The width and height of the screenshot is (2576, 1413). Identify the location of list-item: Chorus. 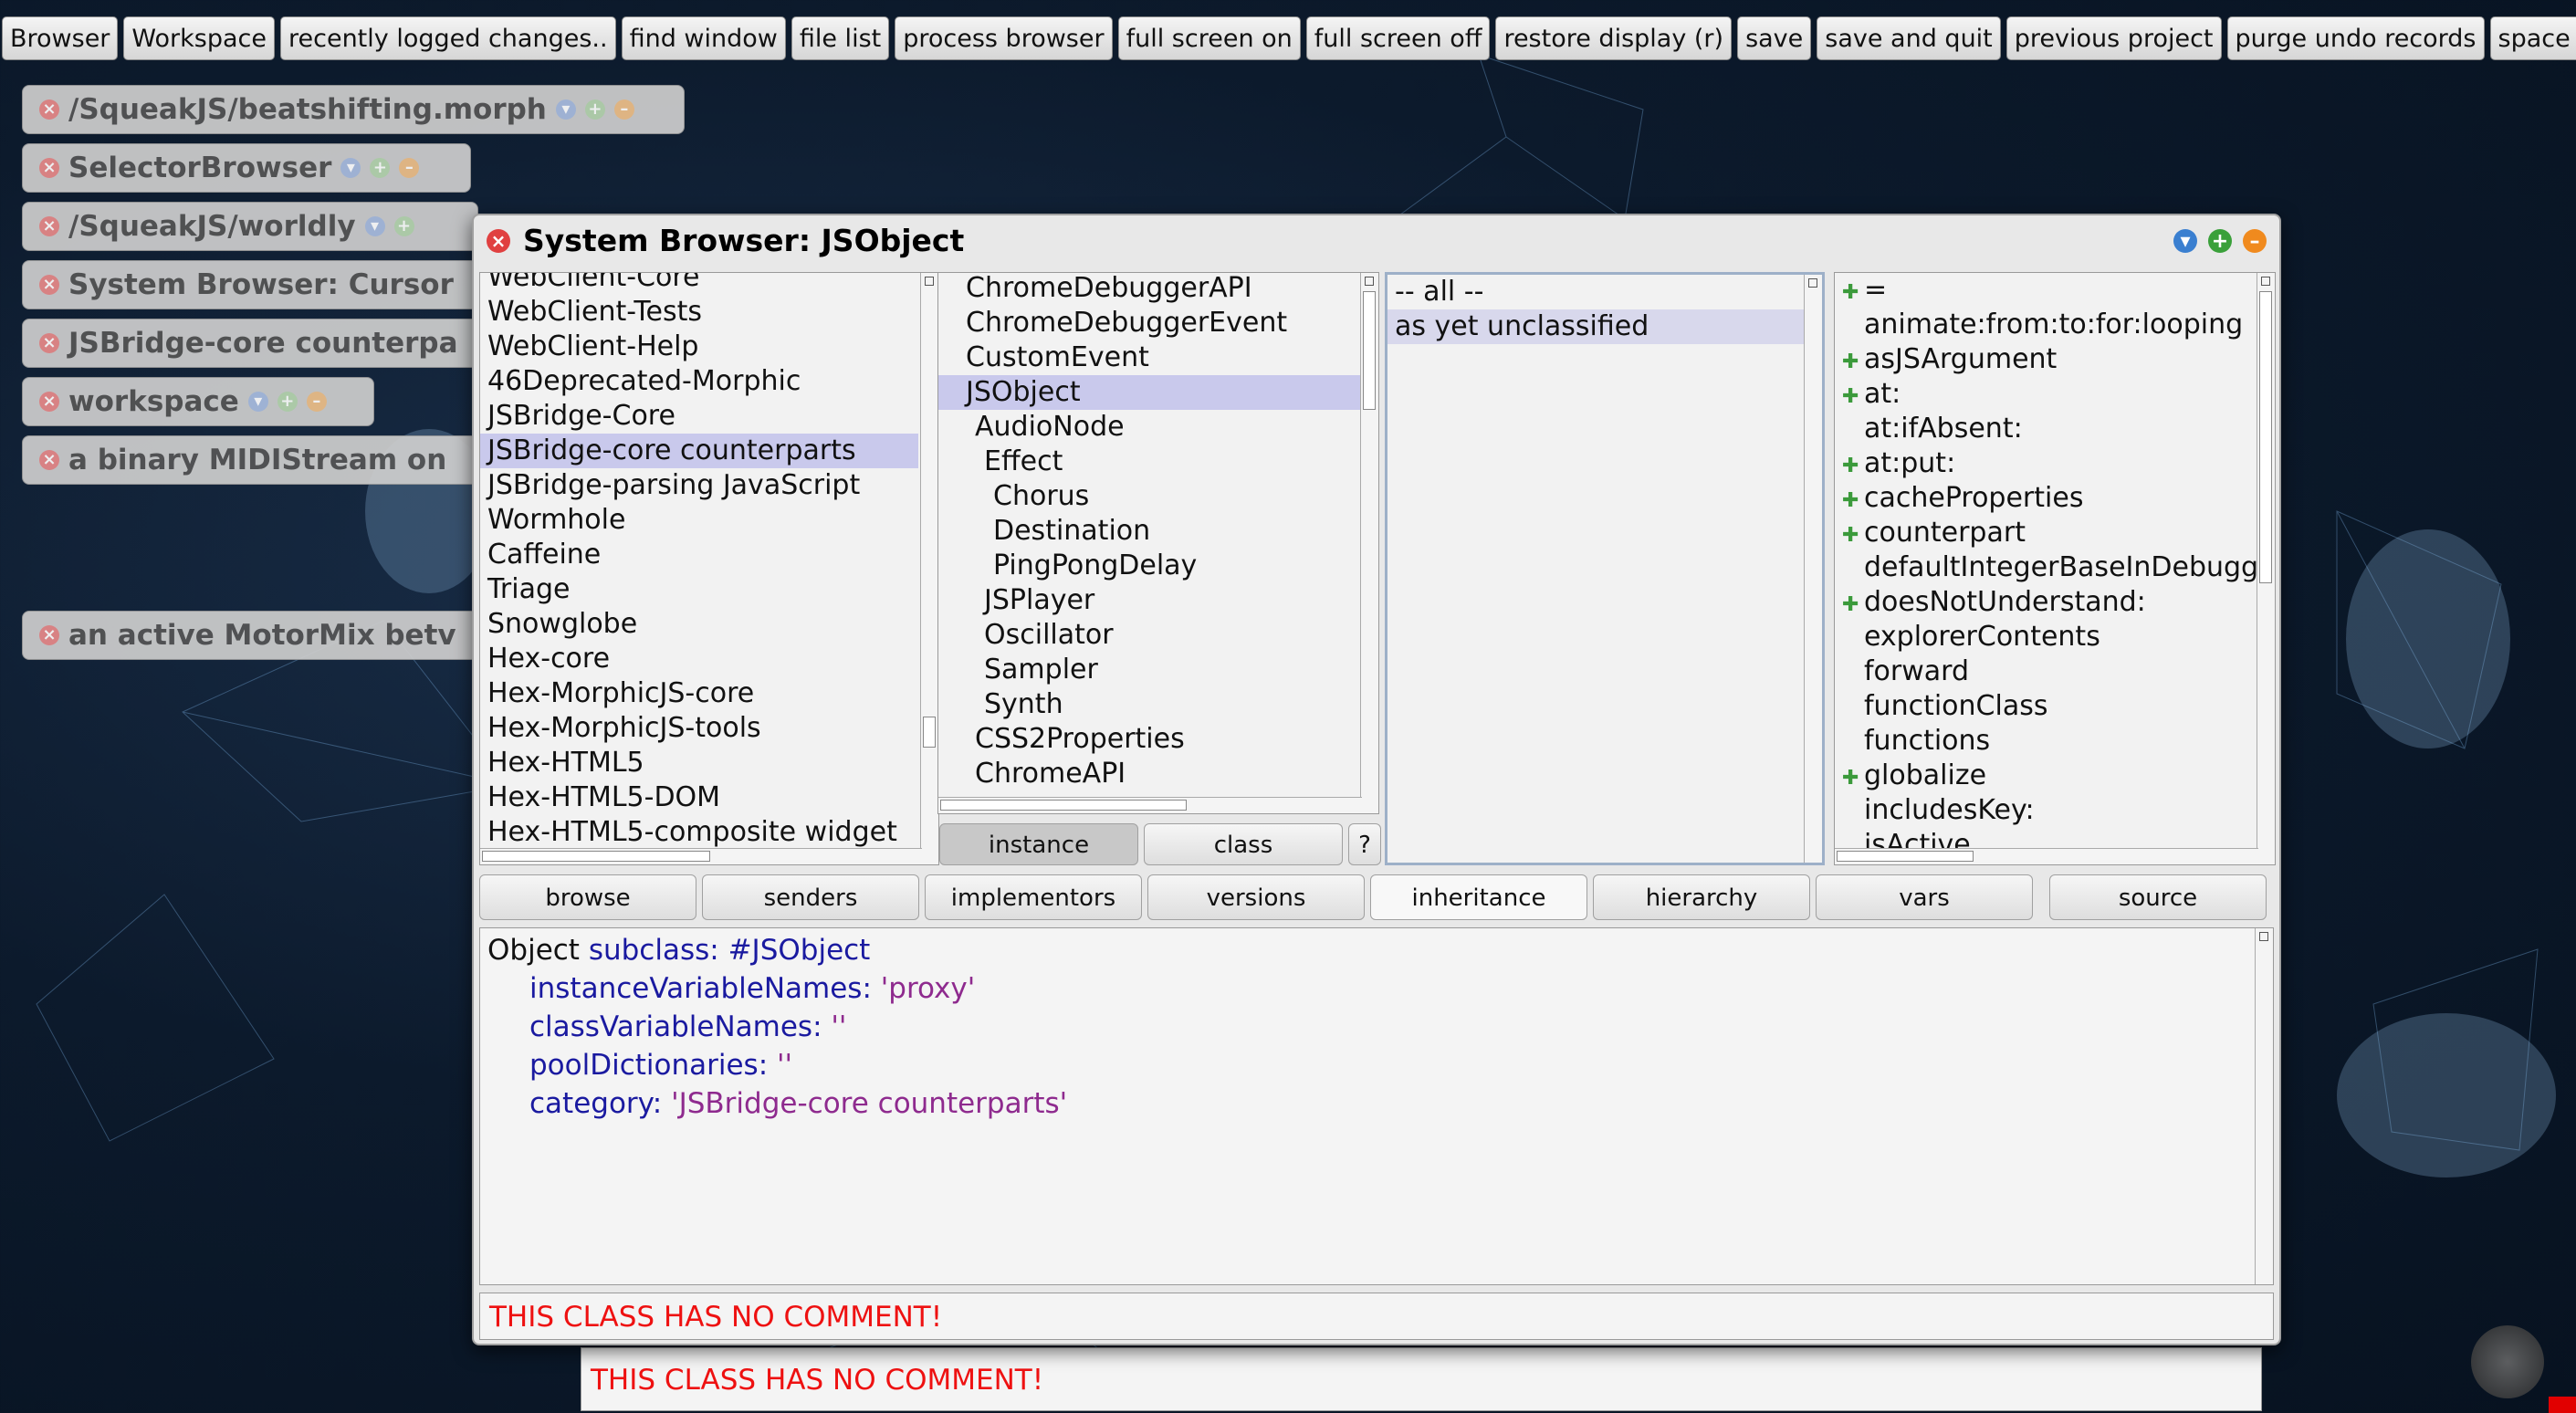
(1150, 496).